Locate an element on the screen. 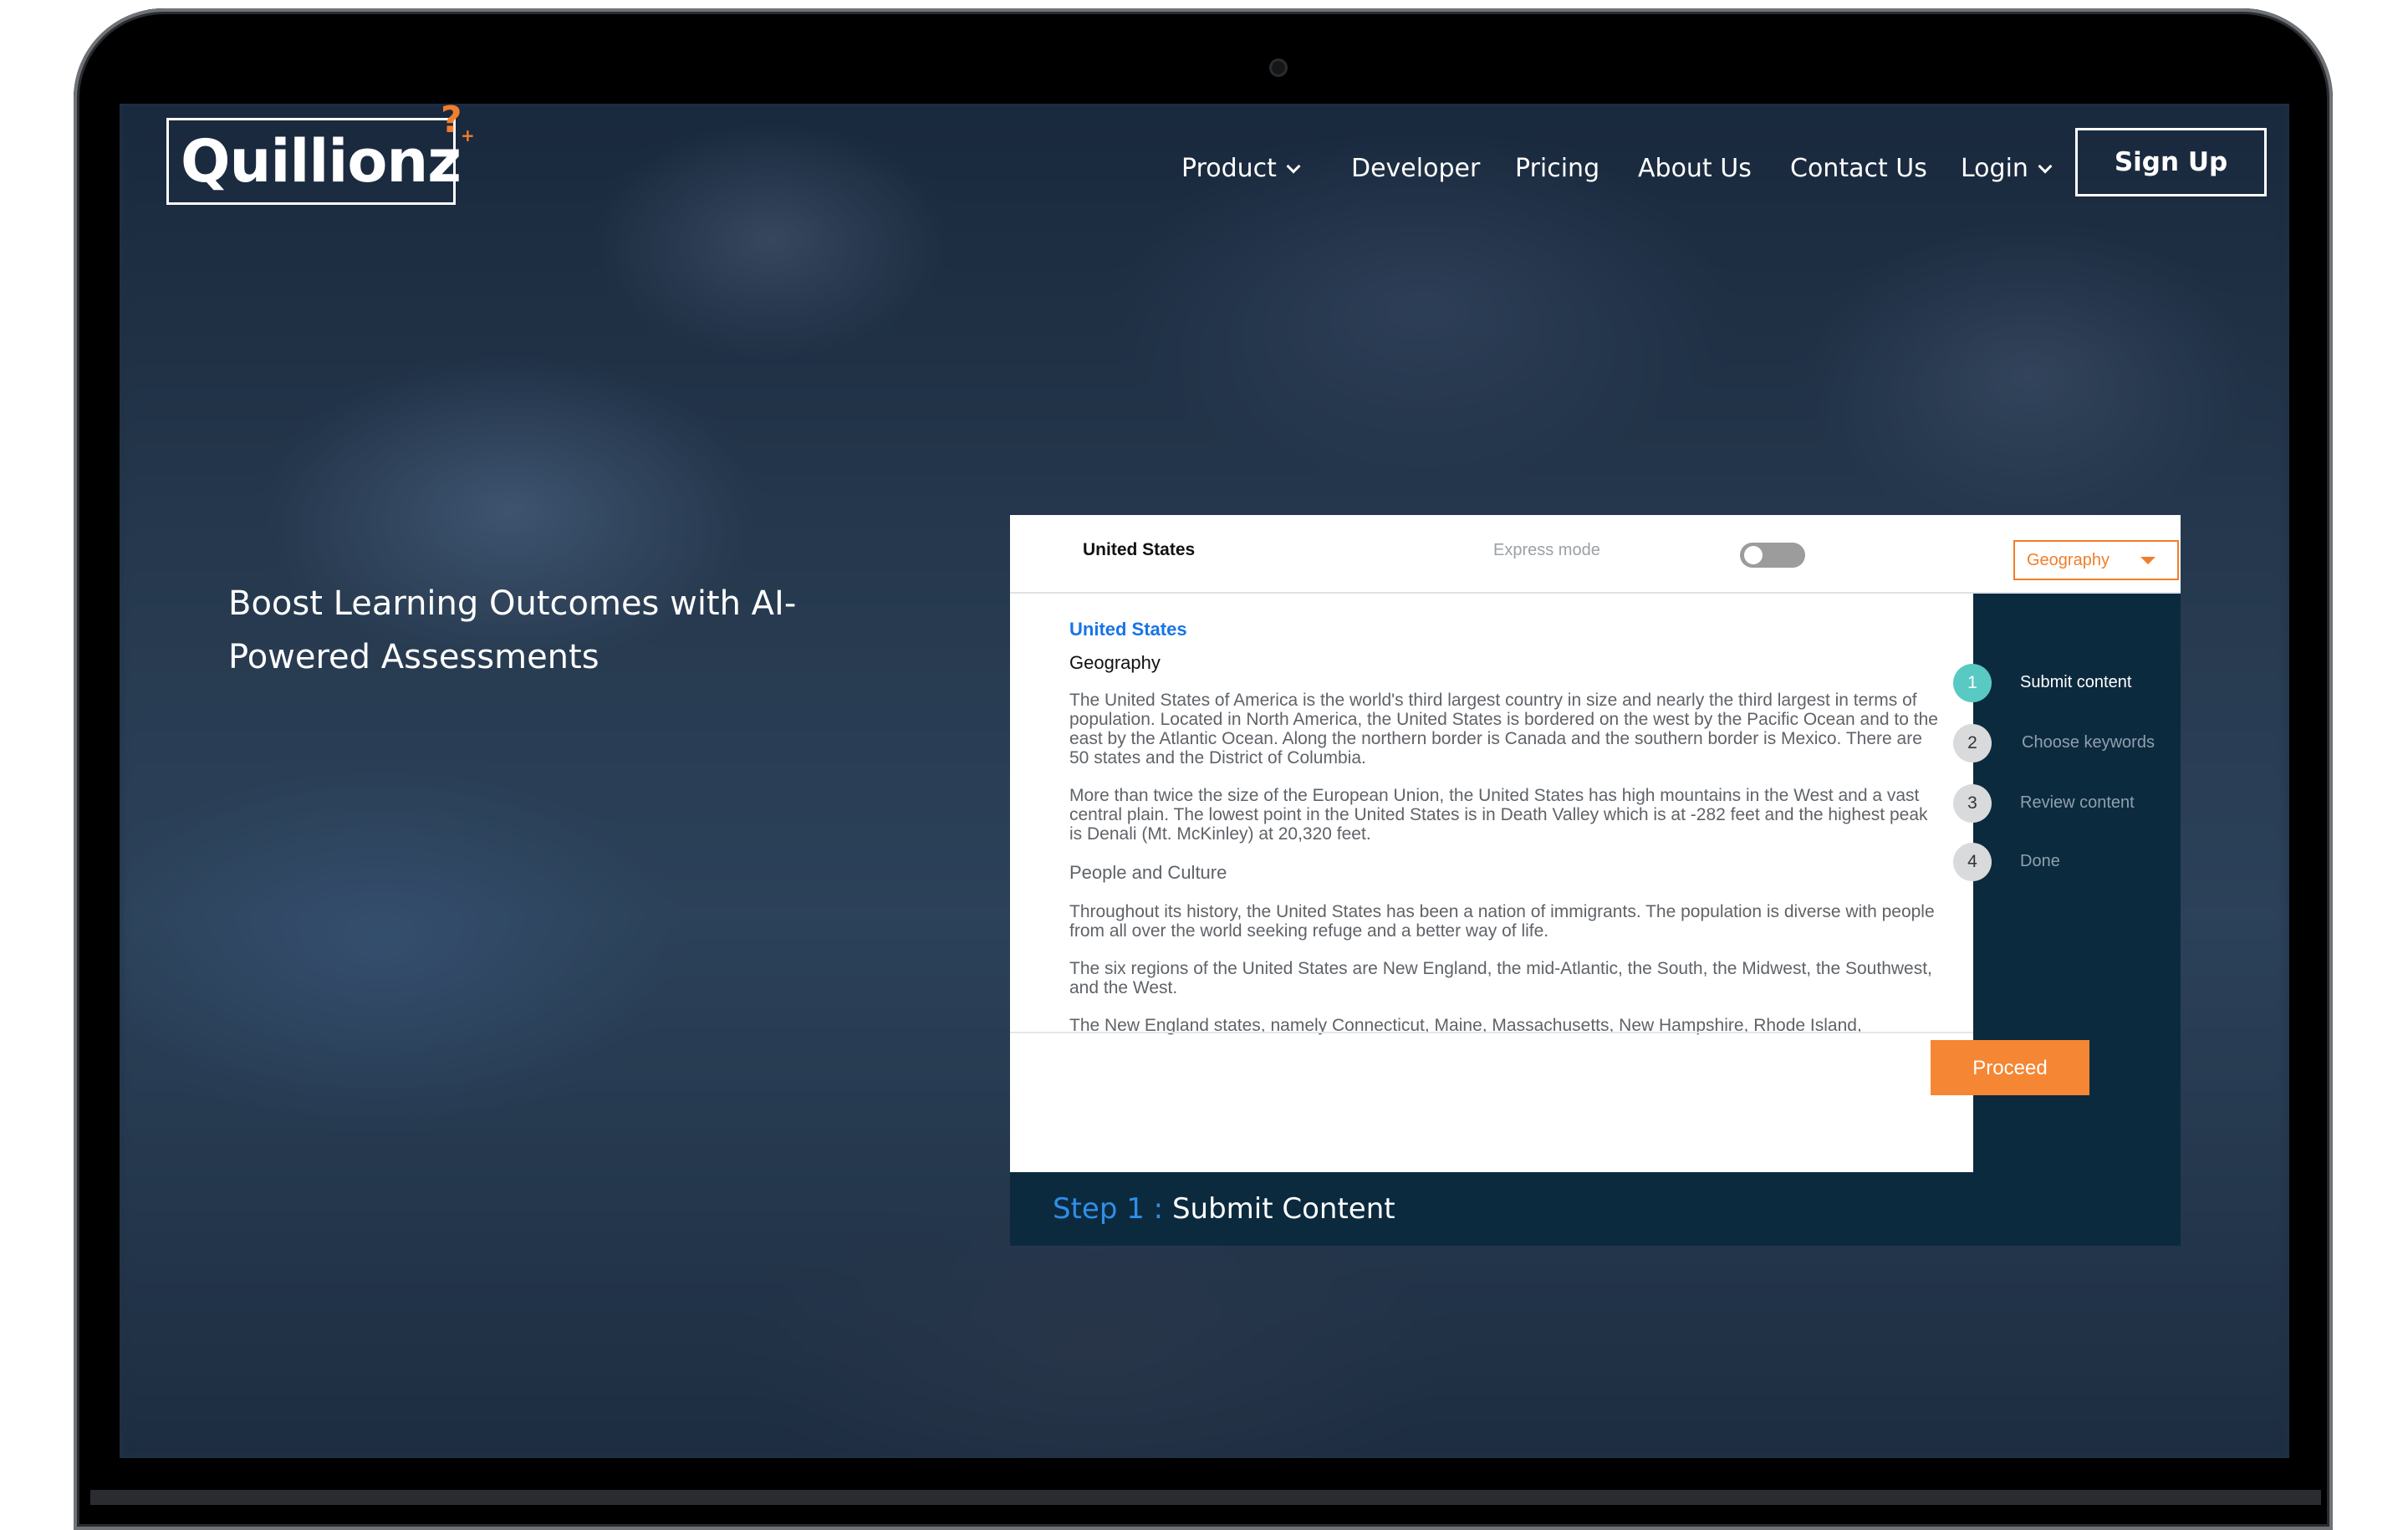 The width and height of the screenshot is (2408, 1530). step-label: Done is located at coordinates (2040, 861).